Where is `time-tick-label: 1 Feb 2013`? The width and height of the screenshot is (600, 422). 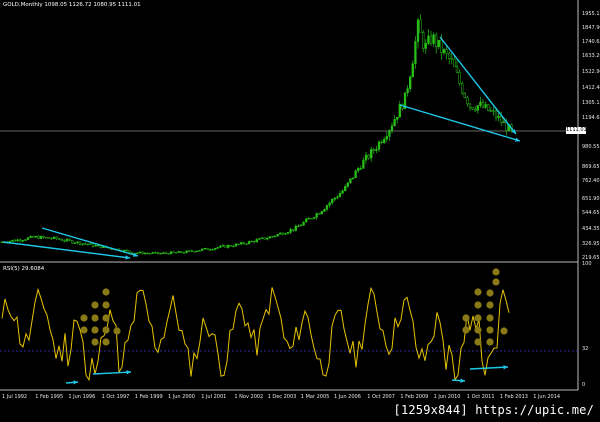 time-tick-label: 1 Feb 2013 is located at coordinates (514, 397).